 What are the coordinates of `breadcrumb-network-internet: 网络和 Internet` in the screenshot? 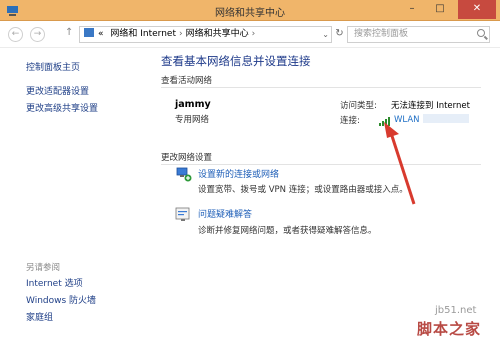 It's located at (143, 34).